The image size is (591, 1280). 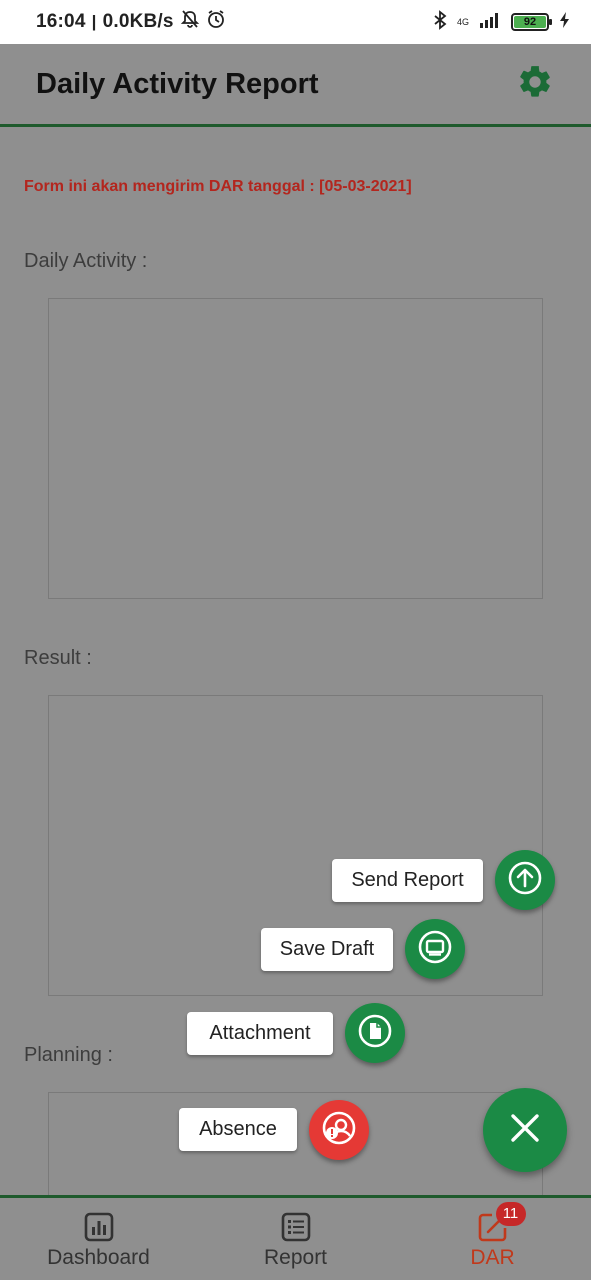 What do you see at coordinates (61, 21) in the screenshot?
I see `status-time: 16:04` at bounding box center [61, 21].